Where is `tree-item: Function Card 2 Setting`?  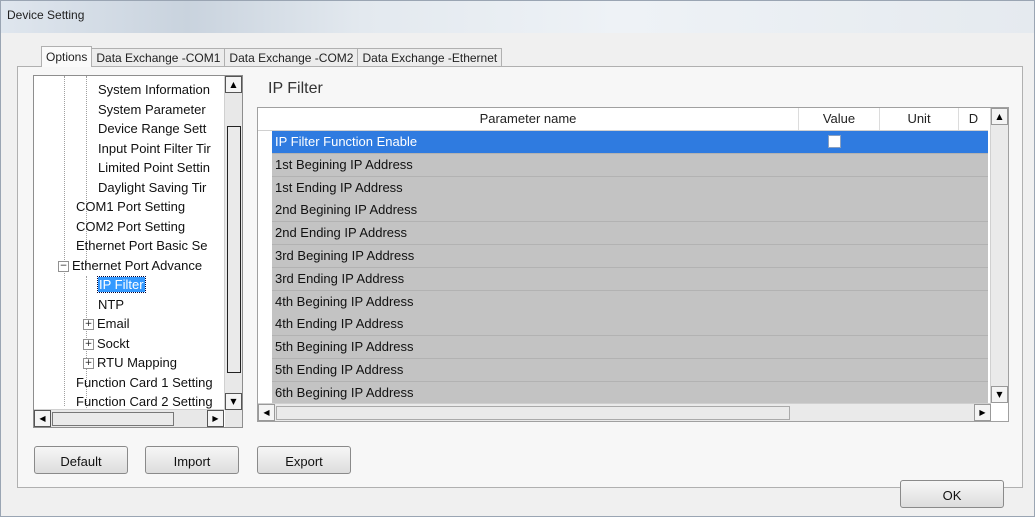
tree-item: Function Card 2 Setting is located at coordinates (144, 401).